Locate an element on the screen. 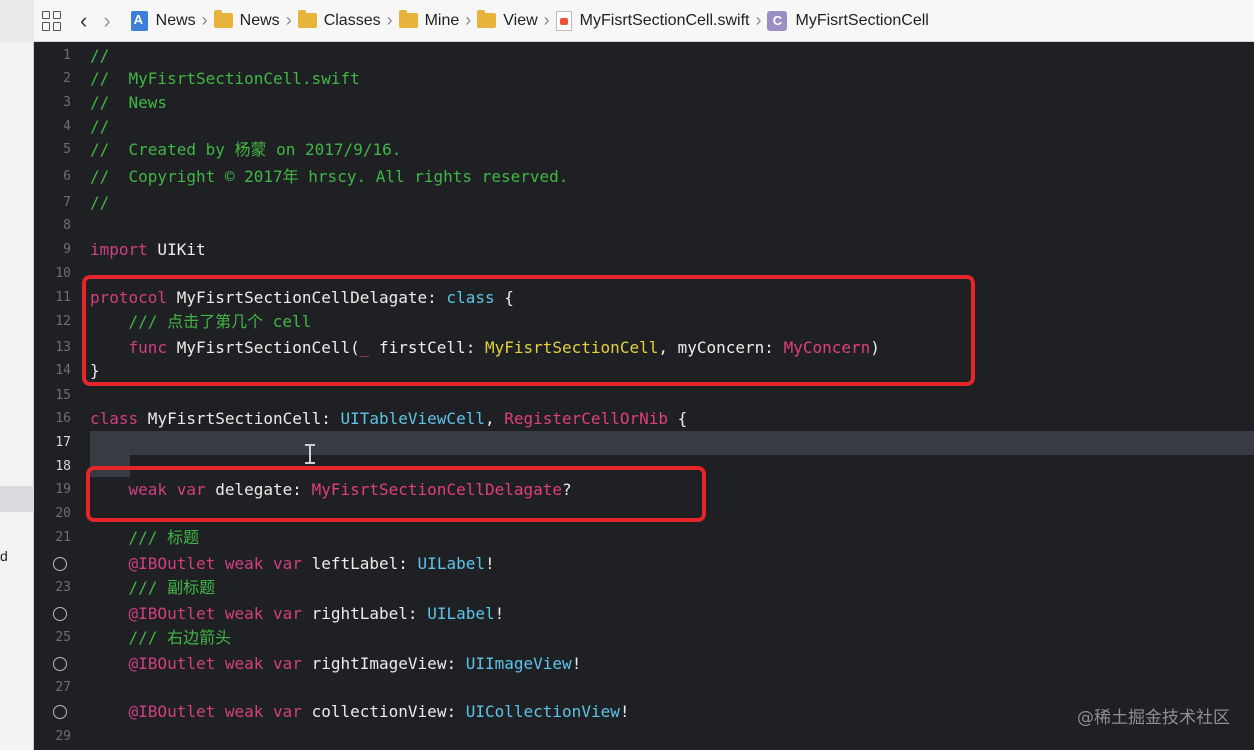  line-number: 13 is located at coordinates (63, 347).